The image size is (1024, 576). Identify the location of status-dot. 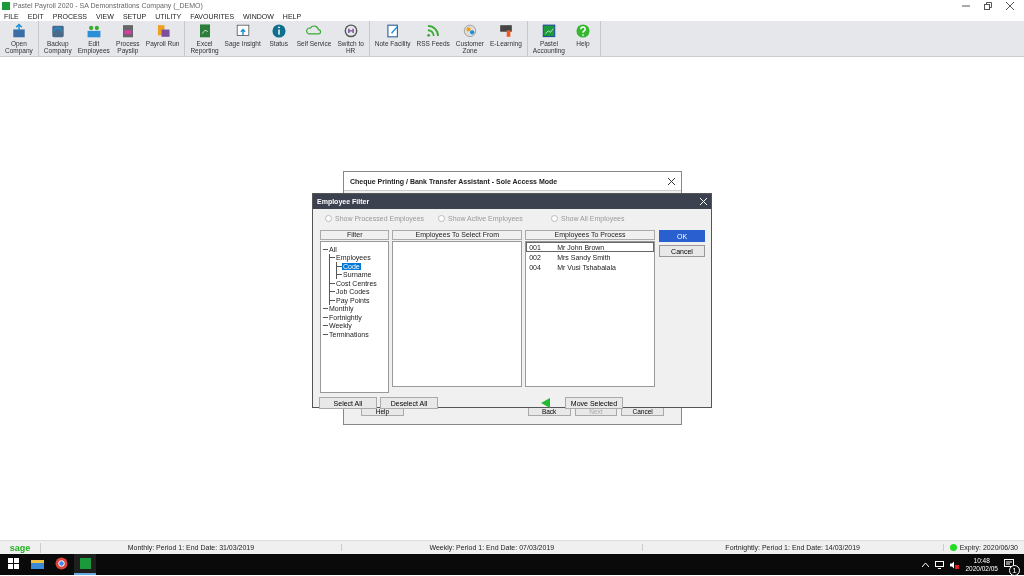
(953, 547).